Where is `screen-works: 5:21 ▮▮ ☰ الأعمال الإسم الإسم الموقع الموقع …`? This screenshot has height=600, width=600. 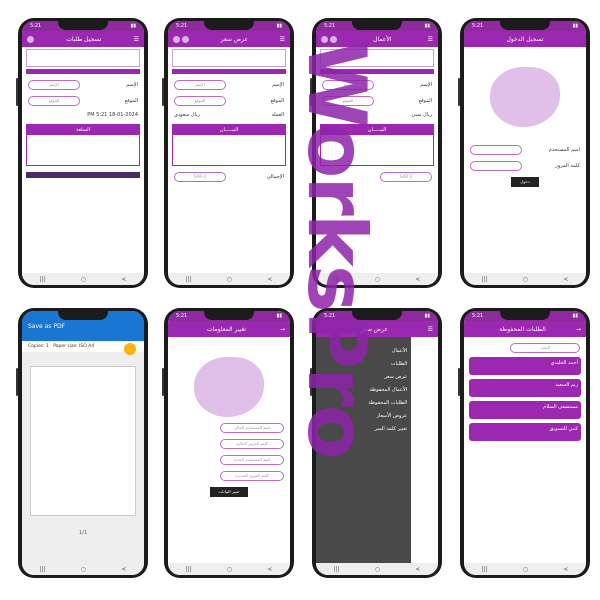 screen-works: 5:21 ▮▮ ☰ الأعمال الإسم الإسم الموقع الموقع … is located at coordinates (377, 153).